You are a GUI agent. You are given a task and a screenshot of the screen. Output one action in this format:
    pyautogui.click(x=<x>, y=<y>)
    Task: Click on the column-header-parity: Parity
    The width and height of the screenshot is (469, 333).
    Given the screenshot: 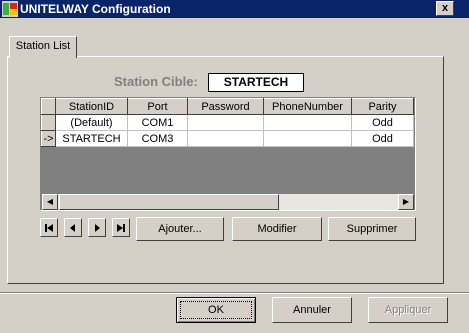 What is the action you would take?
    pyautogui.click(x=382, y=106)
    